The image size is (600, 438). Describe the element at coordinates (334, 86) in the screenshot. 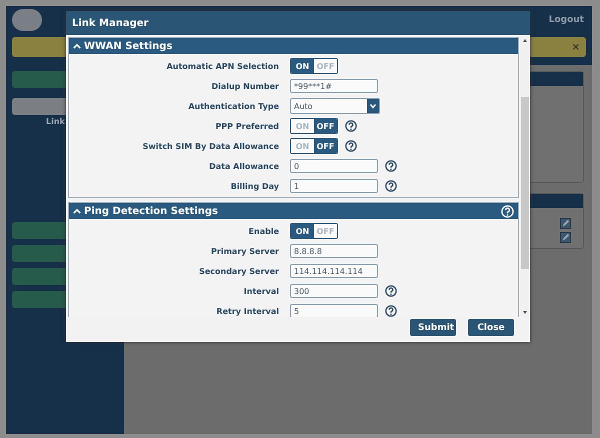

I see `input-field: *99***1#` at that location.